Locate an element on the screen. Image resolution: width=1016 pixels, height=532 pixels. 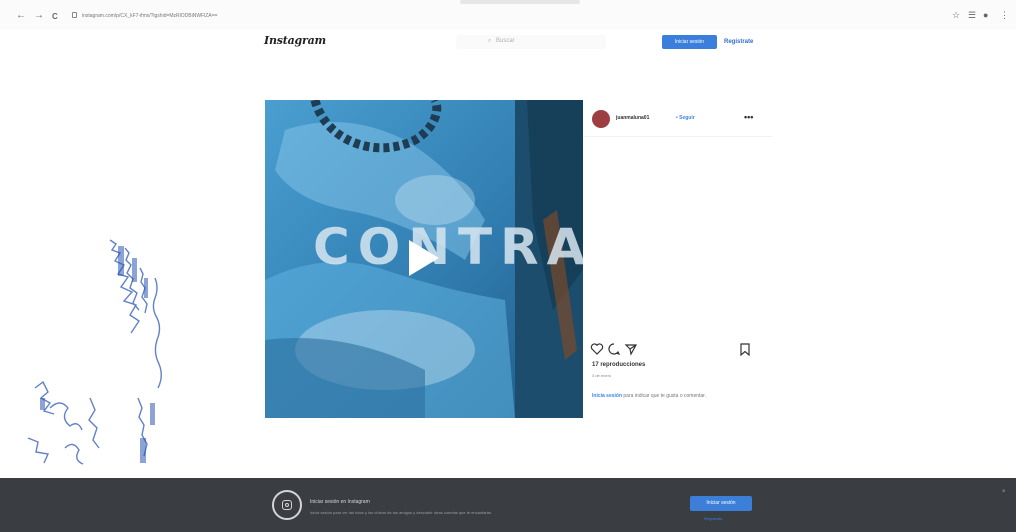
login-button: Iniciar sesión is located at coordinates (689, 42).